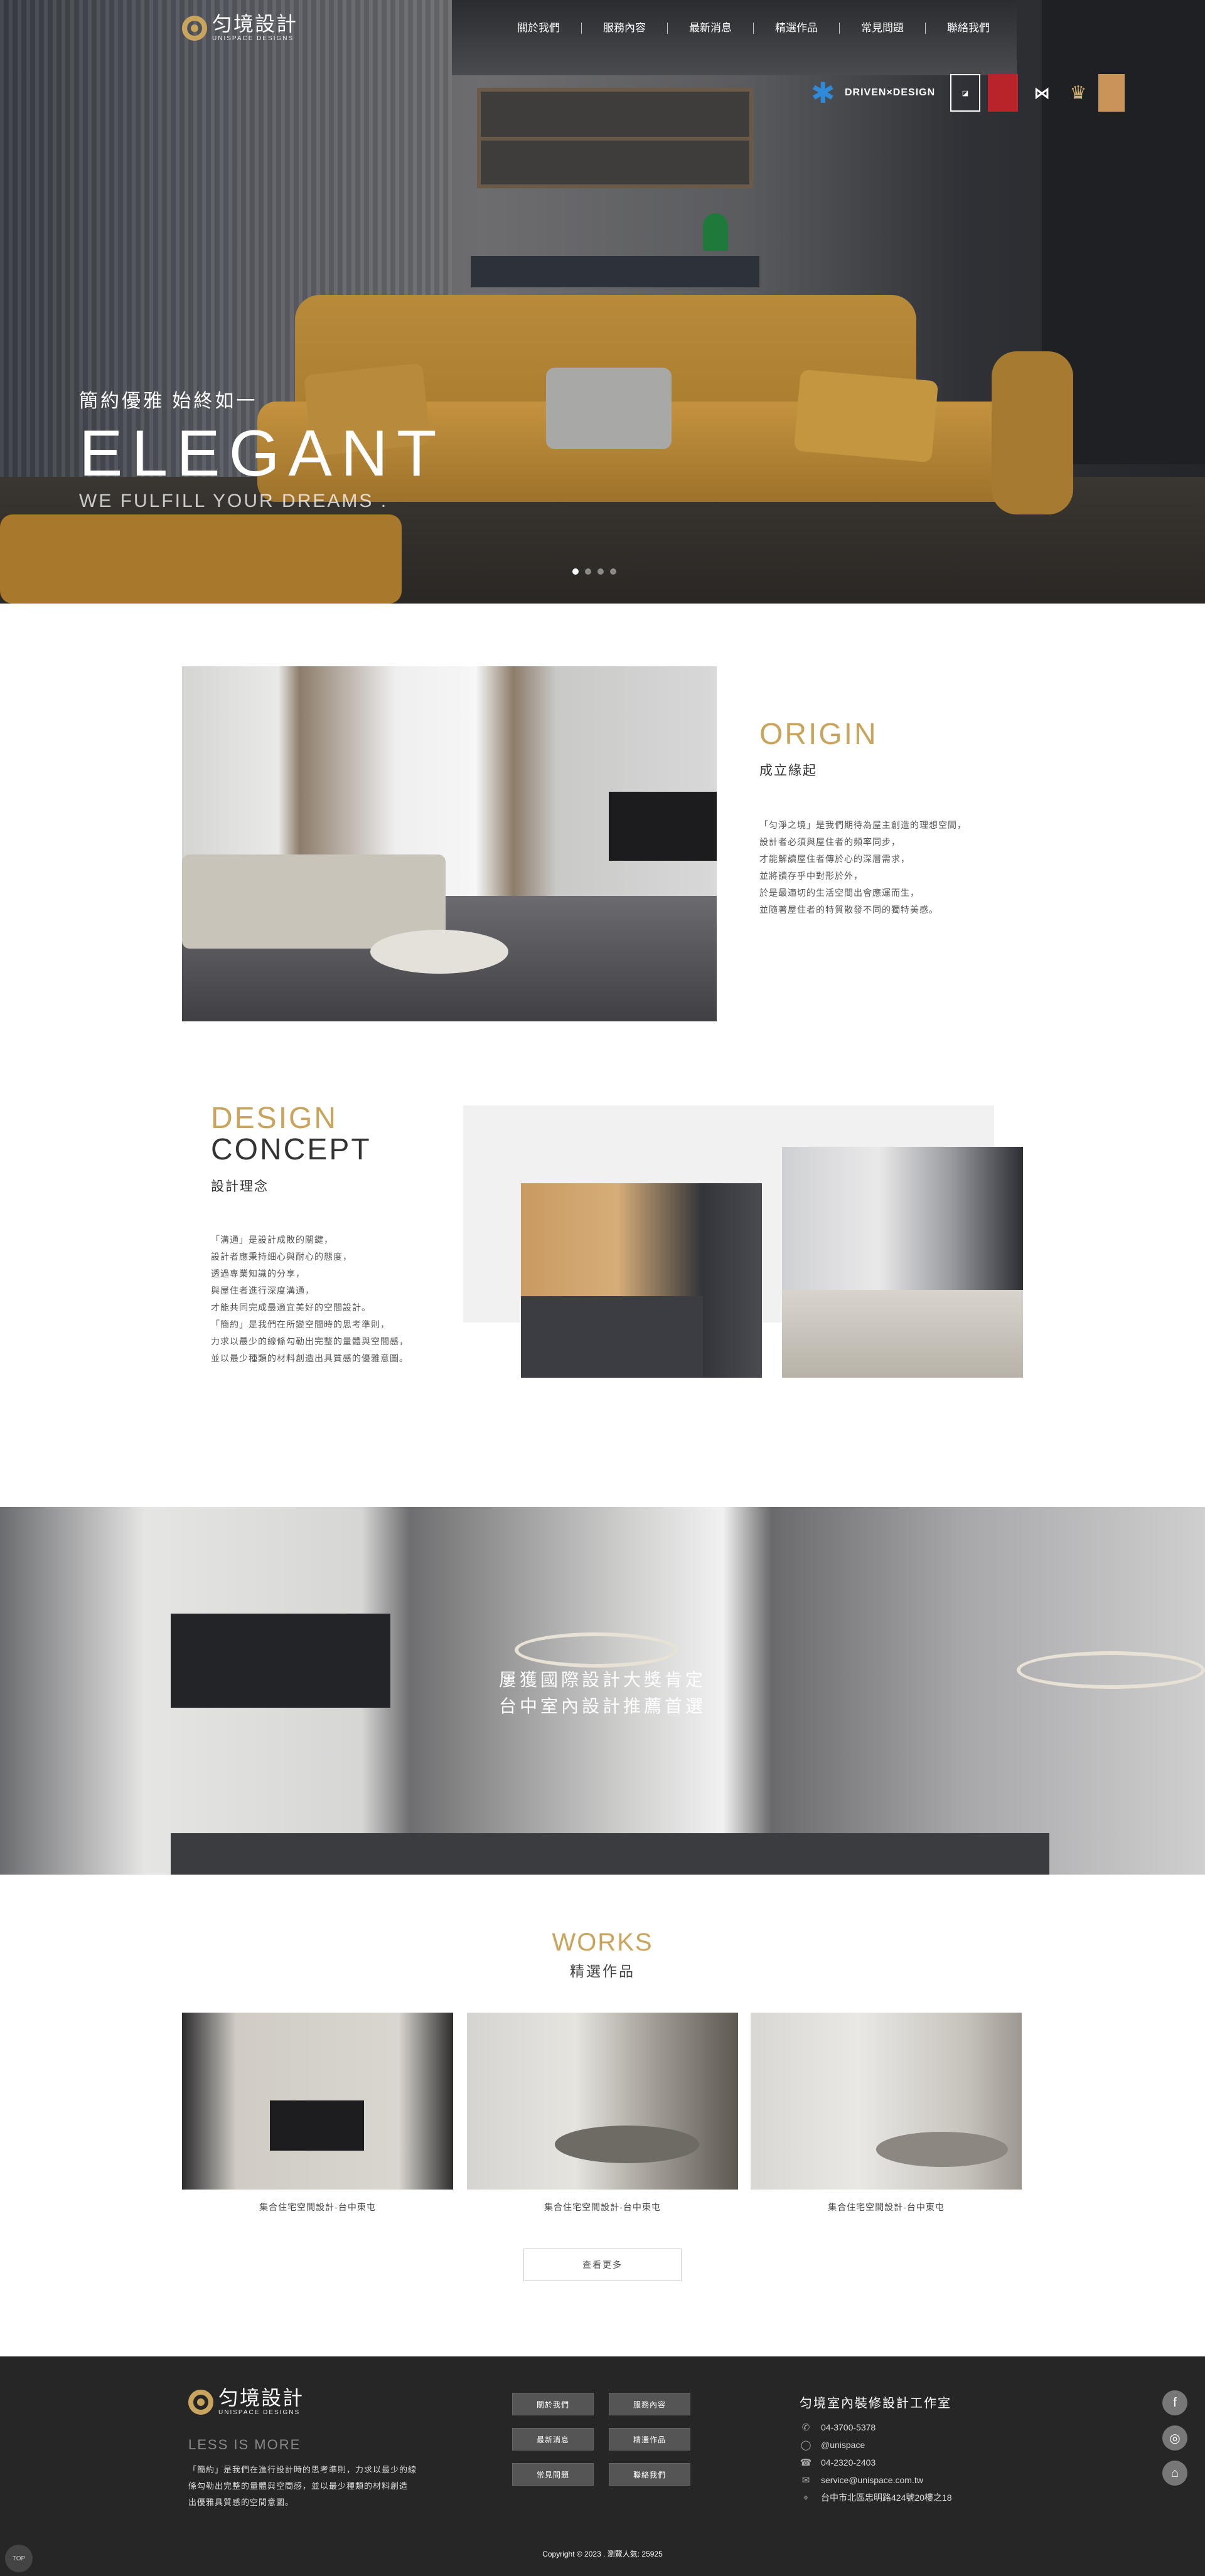 Image resolution: width=1205 pixels, height=2576 pixels. I want to click on mail-icon: ✉, so click(805, 2481).